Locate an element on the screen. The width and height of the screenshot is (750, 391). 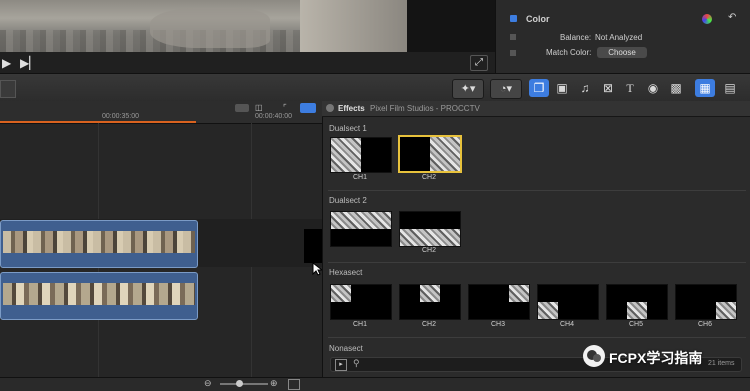
generators-browser-icon: ◉ is located at coordinates (653, 88).